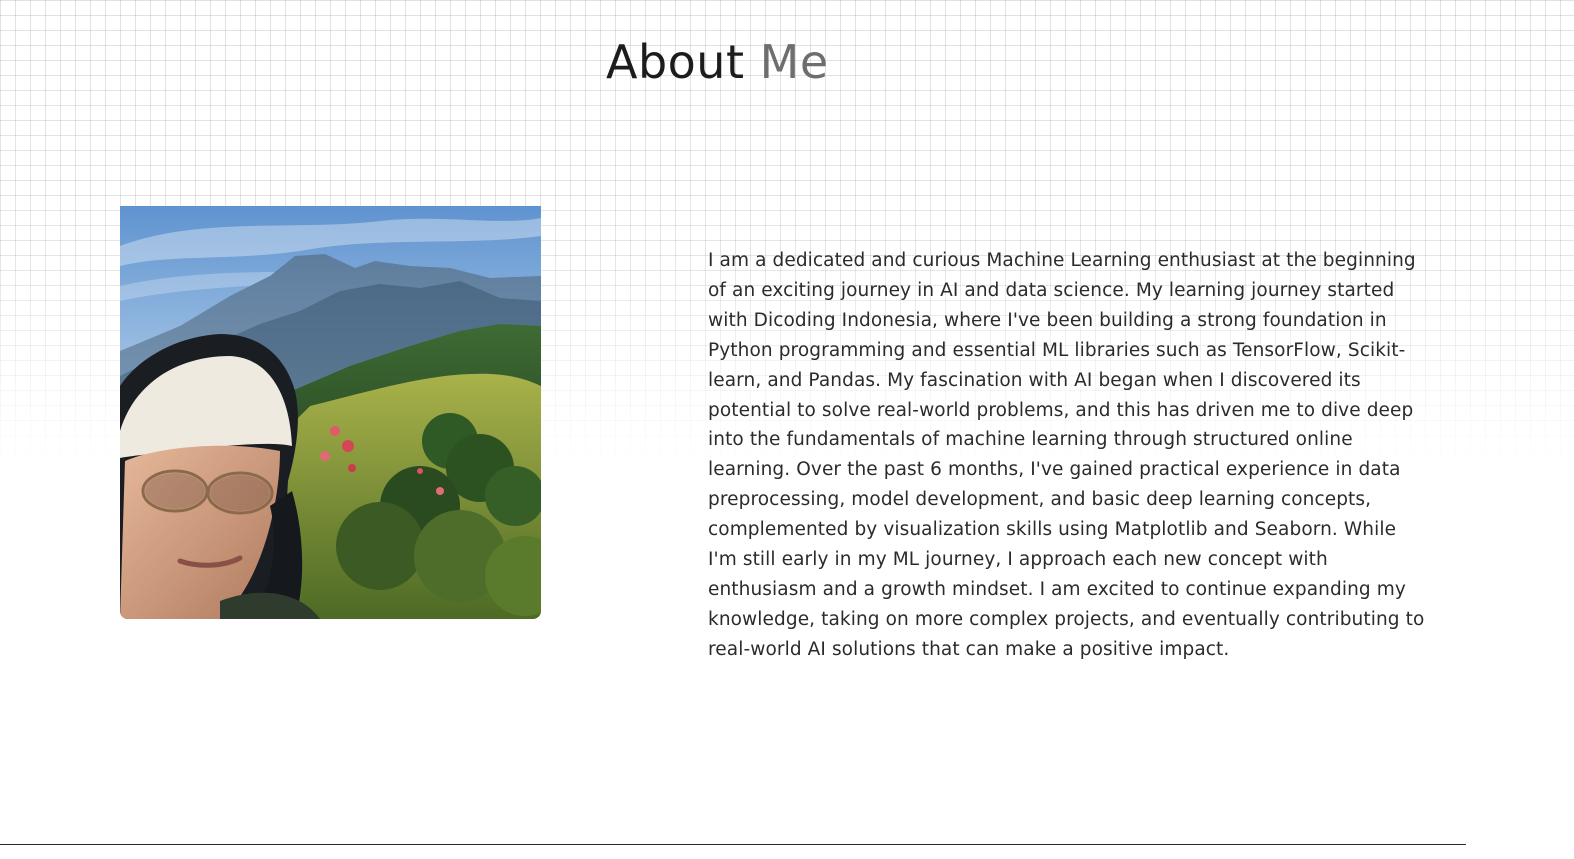 This screenshot has width=1574, height=859. Describe the element at coordinates (330, 412) in the screenshot. I see `profile-photo` at that location.